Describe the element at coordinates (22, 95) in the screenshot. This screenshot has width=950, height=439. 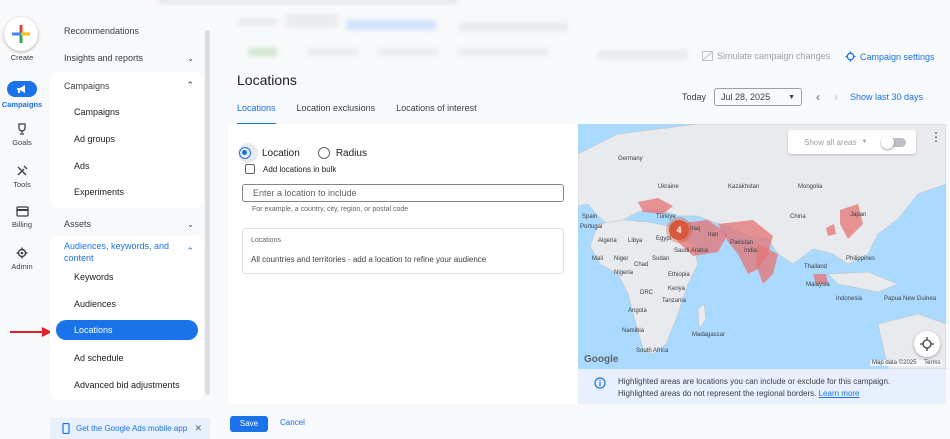
I see `rail-item-campaigns: Campaigns` at that location.